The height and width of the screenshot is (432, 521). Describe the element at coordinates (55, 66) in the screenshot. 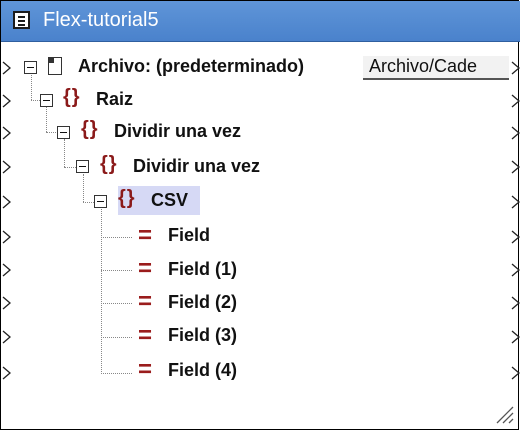

I see `file-icon` at that location.